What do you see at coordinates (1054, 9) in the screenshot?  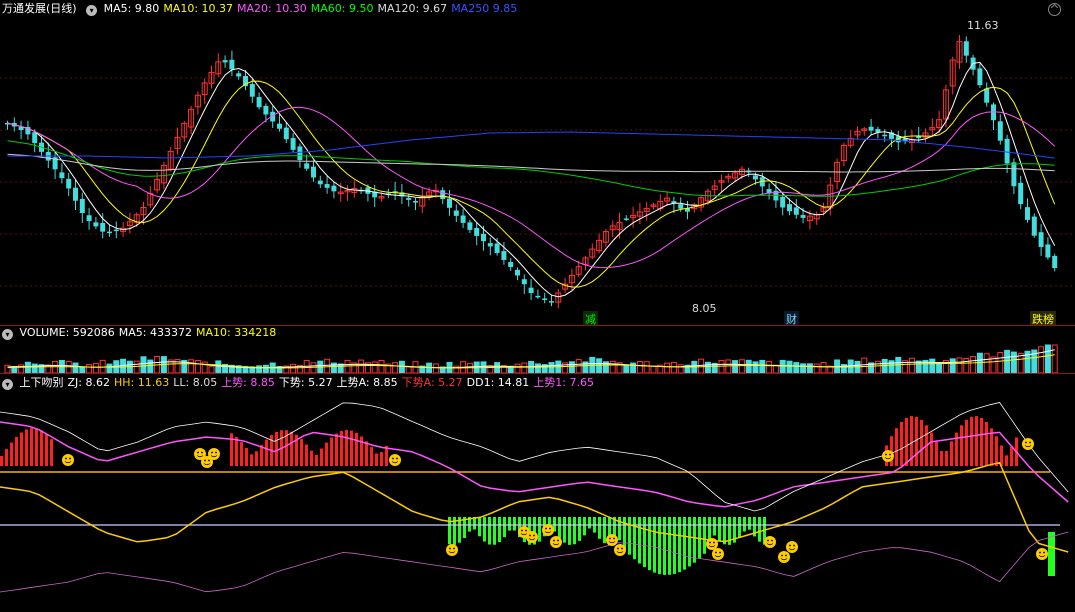 I see `collapse-icon` at bounding box center [1054, 9].